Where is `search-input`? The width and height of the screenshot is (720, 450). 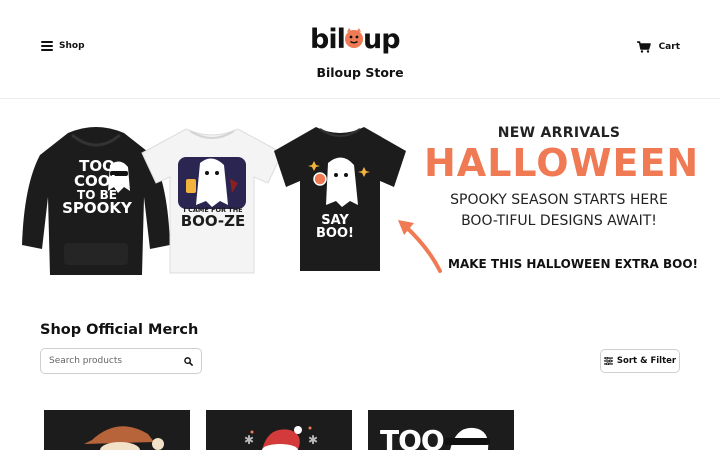 search-input is located at coordinates (116, 361).